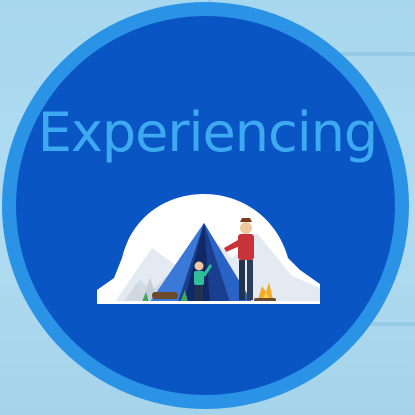  Describe the element at coordinates (208, 249) in the screenshot. I see `camping-tent-scene-icon` at that location.